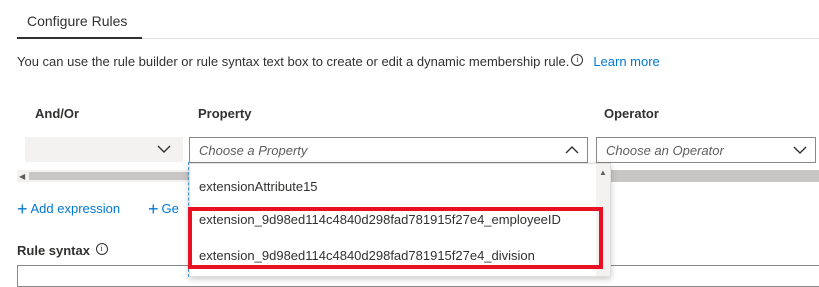 The width and height of the screenshot is (819, 287). Describe the element at coordinates (258, 186) in the screenshot. I see `list-item: extensionAttribute15` at that location.